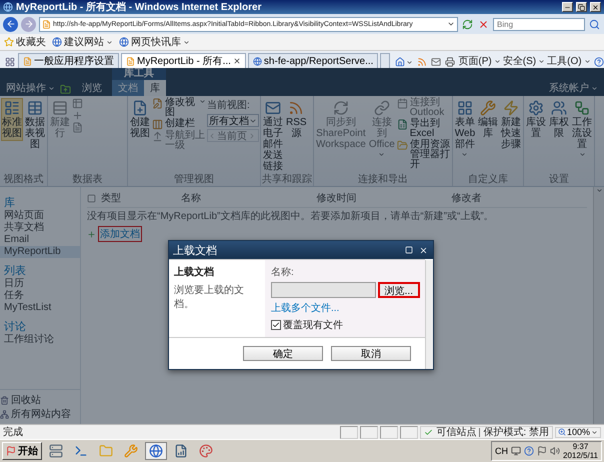 The width and height of the screenshot is (604, 462). Describe the element at coordinates (25, 42) in the screenshot. I see `favorites-button: 收藏夹` at that location.